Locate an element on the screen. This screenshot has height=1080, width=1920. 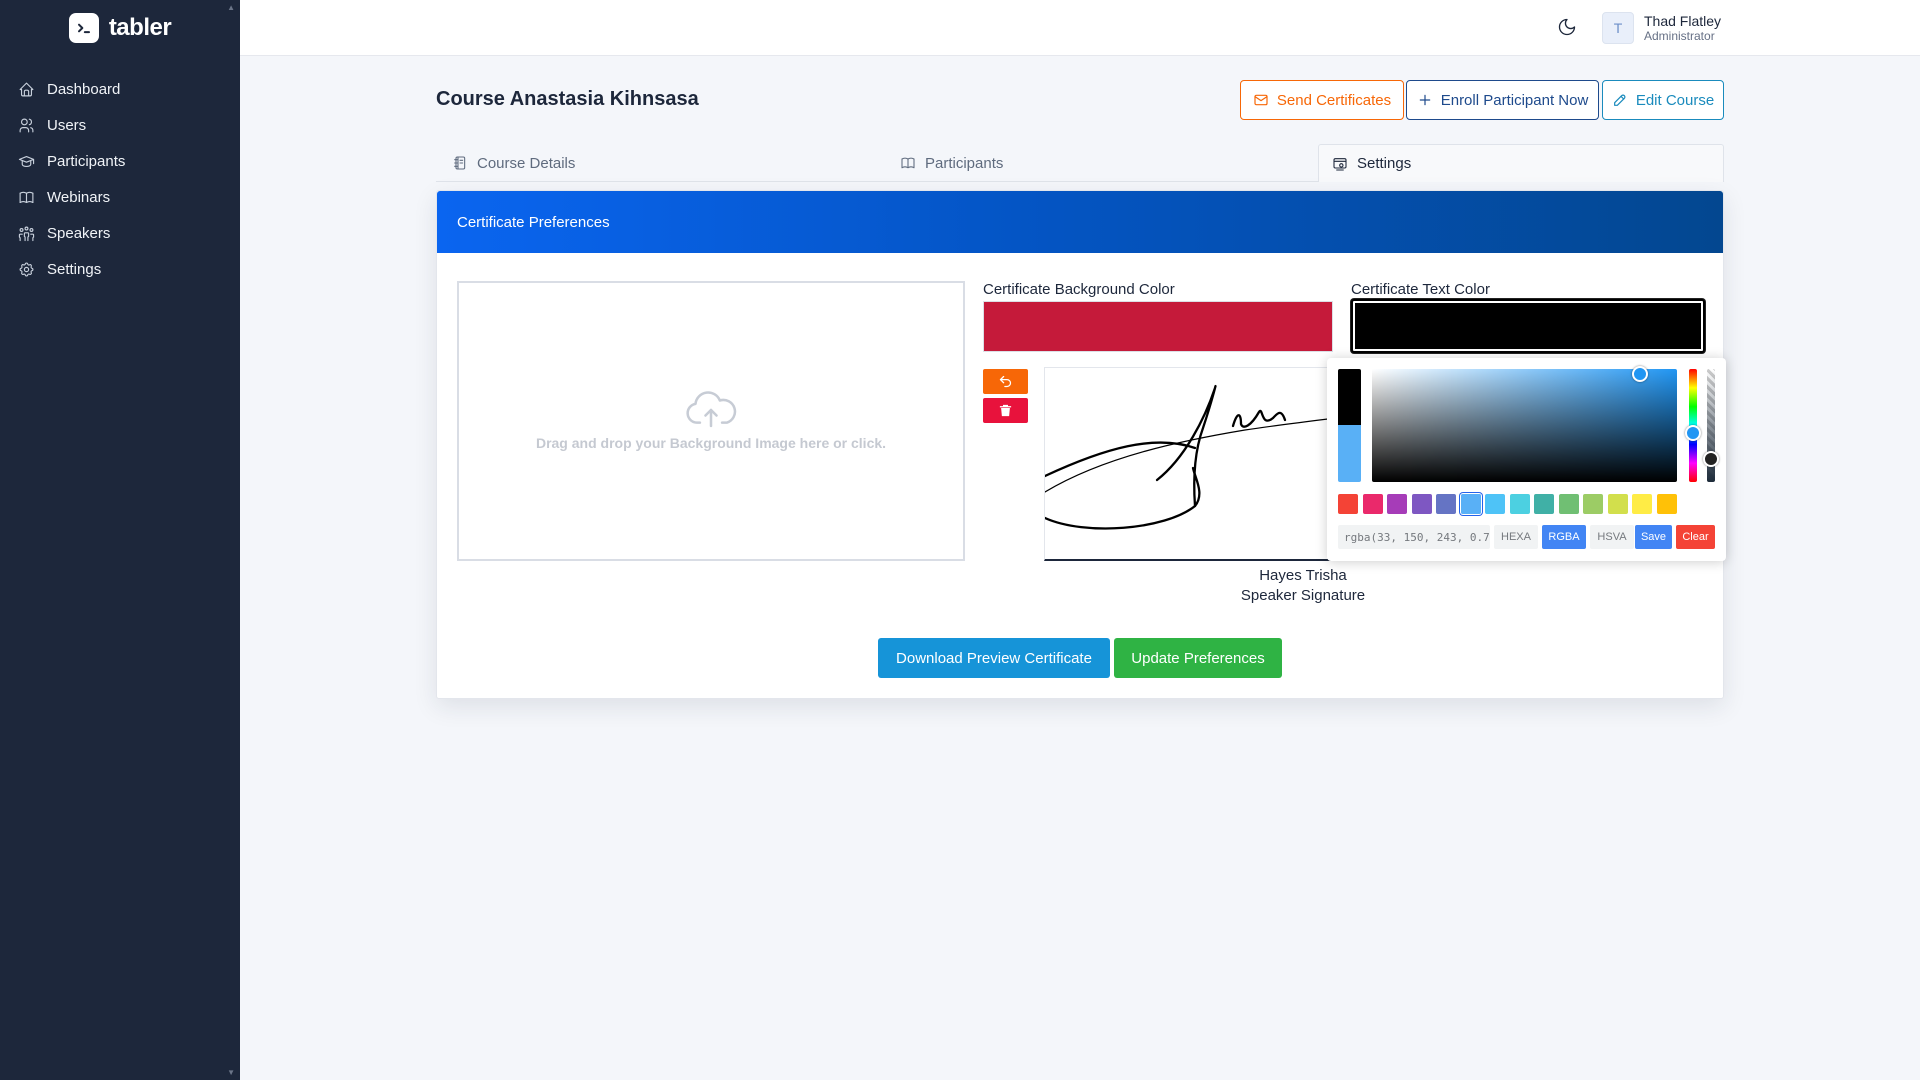
scroll-up-arrow-icon: ▲ is located at coordinates (231, 7).